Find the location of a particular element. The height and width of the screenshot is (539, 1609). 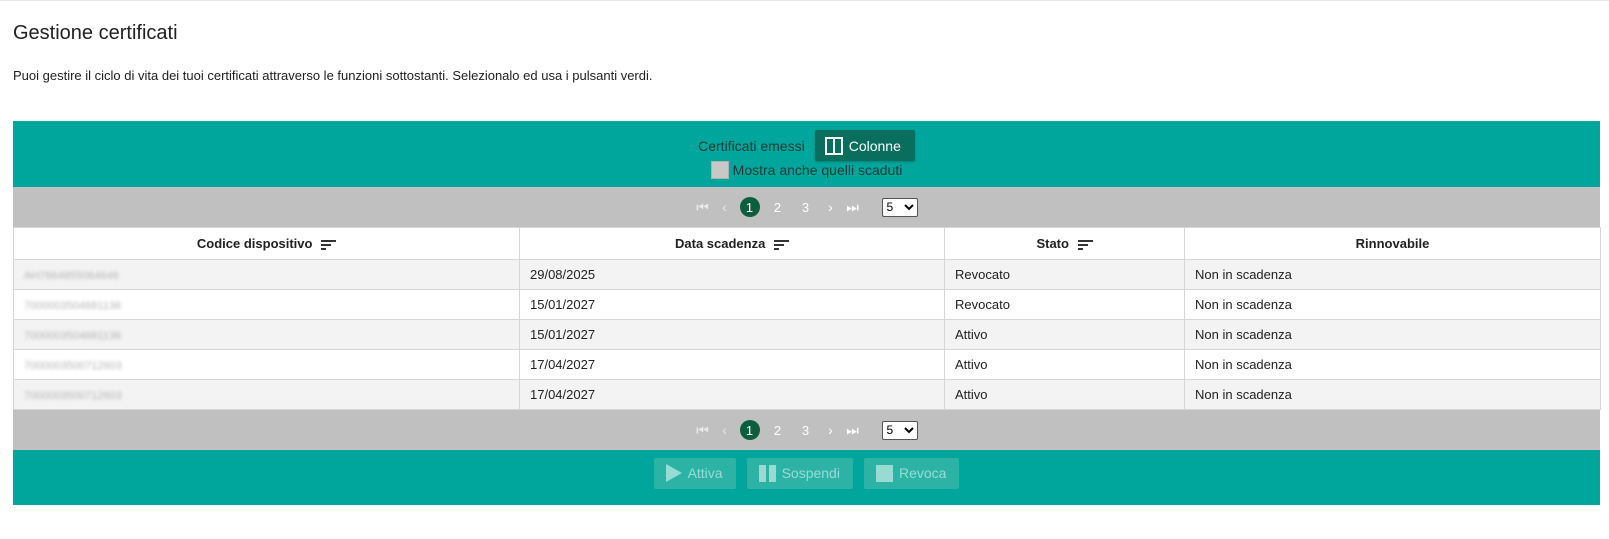

columns-button-label: Colonne is located at coordinates (874, 145).